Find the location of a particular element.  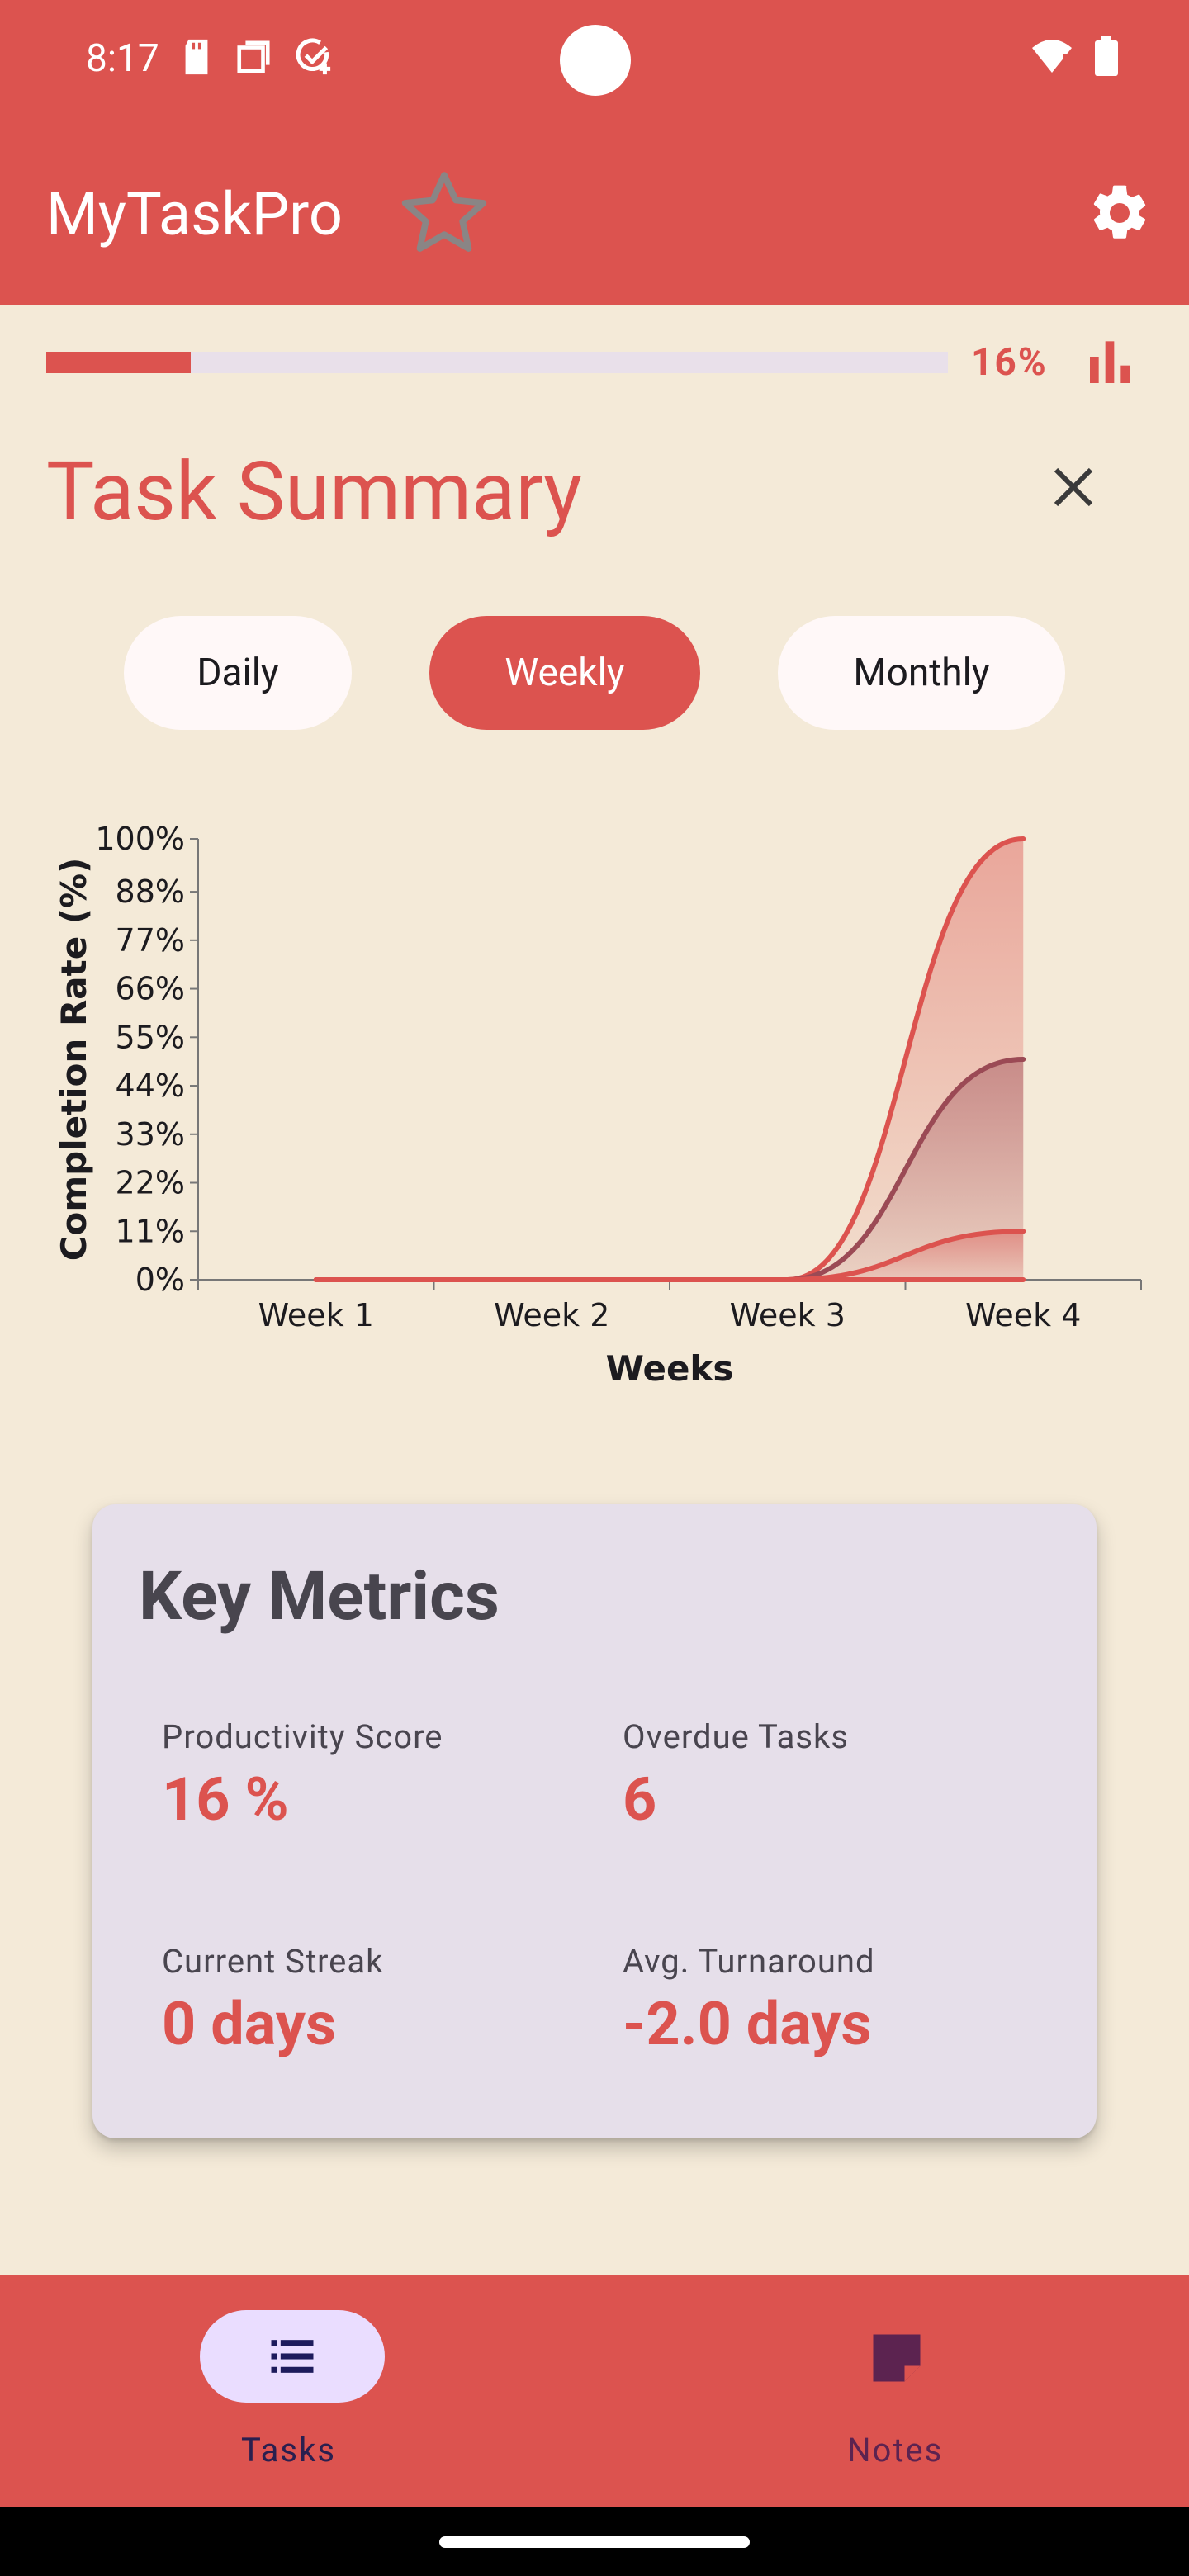

y-tick-label: 11% is located at coordinates (150, 1231).